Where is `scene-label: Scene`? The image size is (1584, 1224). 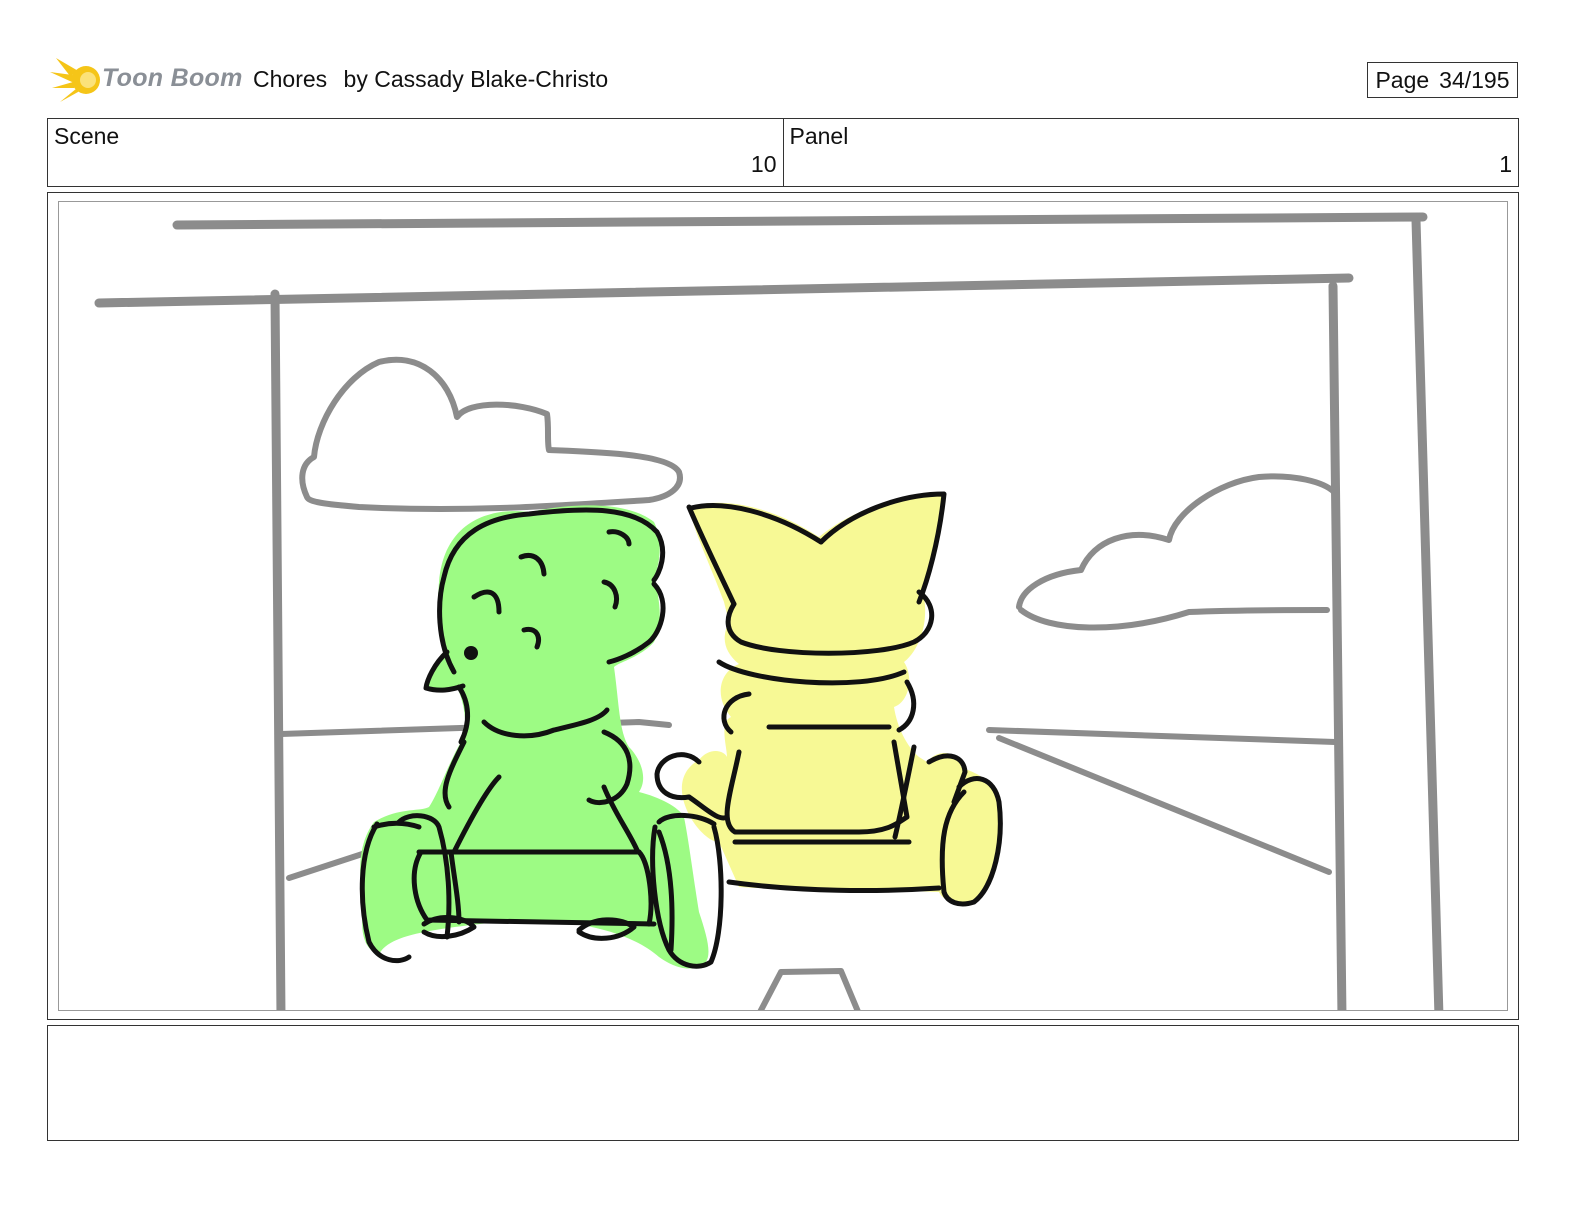
scene-label: Scene is located at coordinates (87, 136).